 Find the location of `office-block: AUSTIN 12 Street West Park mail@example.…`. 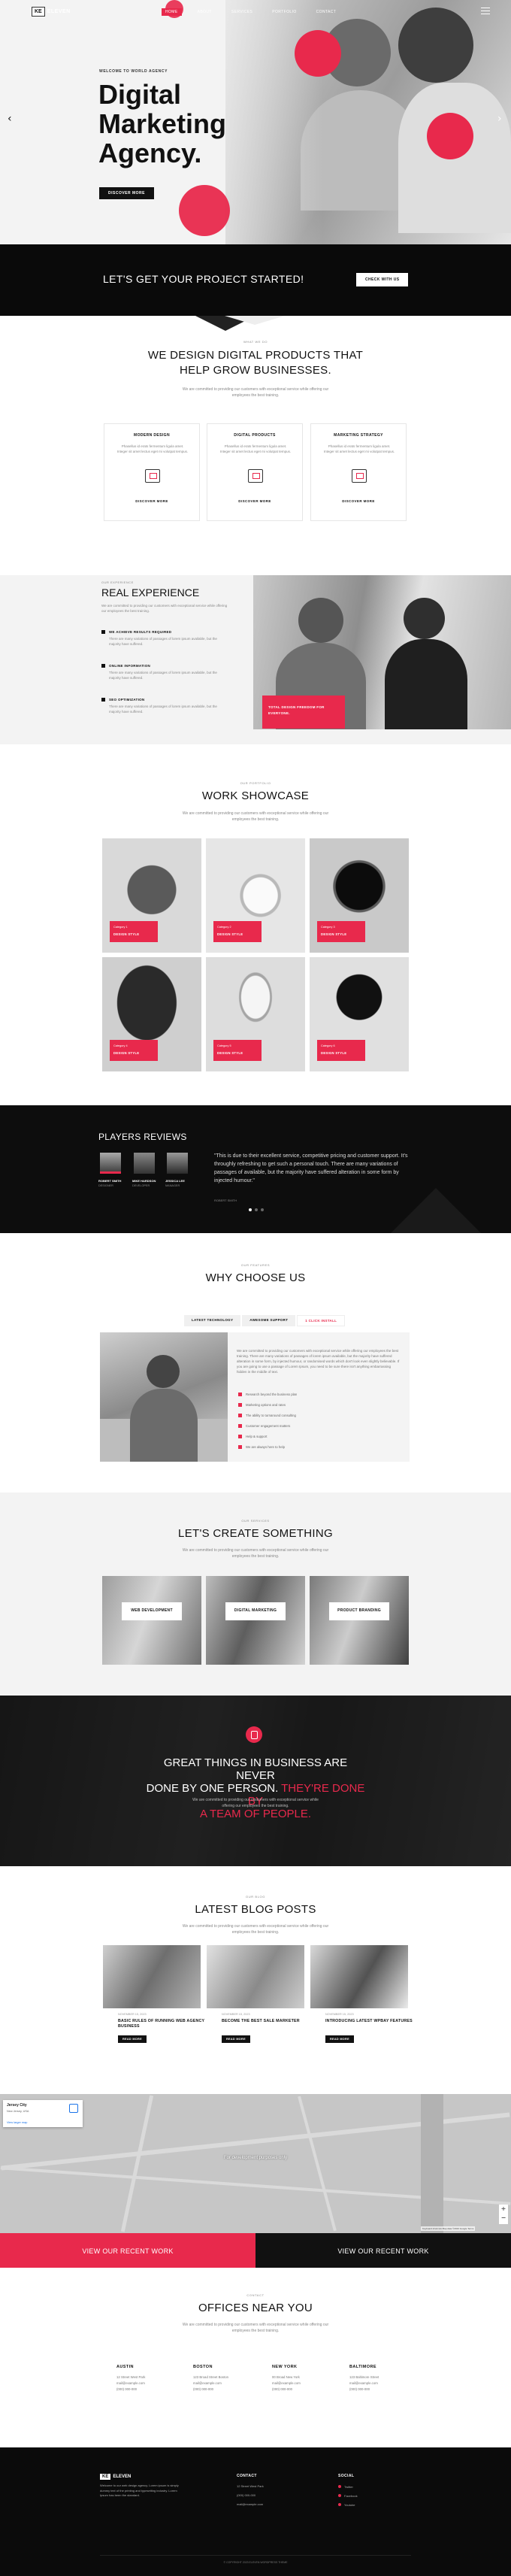

office-block: AUSTIN 12 Street West Park mail@example.… is located at coordinates (130, 2379).